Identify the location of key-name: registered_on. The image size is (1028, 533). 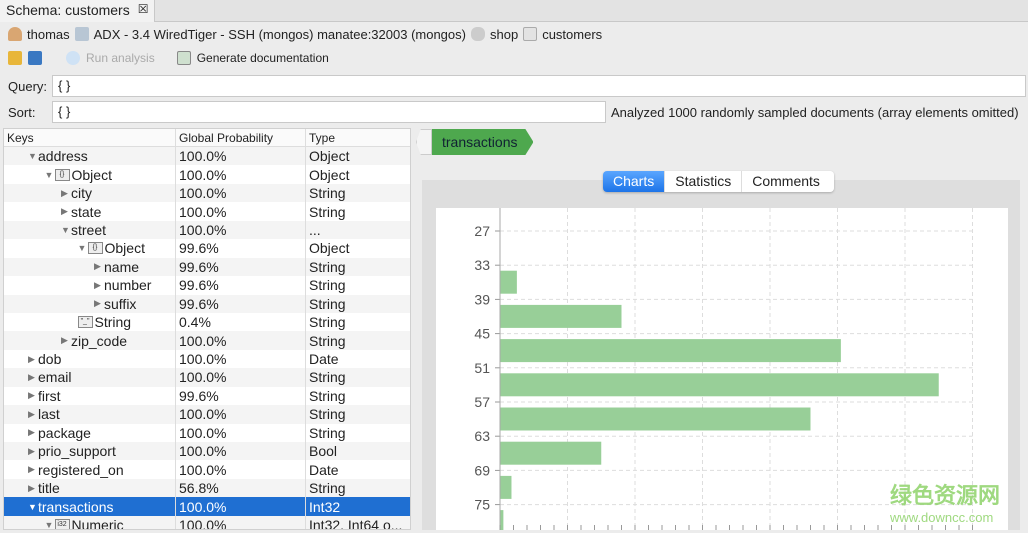
(81, 469).